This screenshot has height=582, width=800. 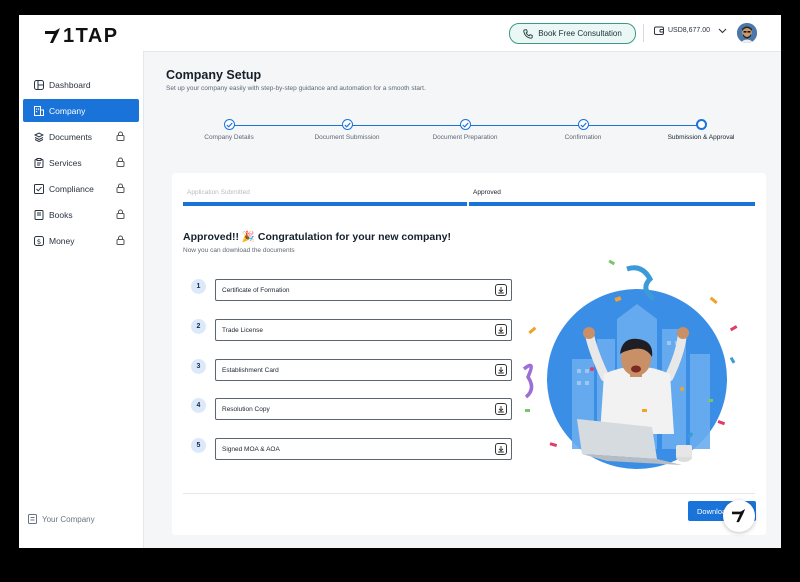 I want to click on card-divider, so click(x=469, y=493).